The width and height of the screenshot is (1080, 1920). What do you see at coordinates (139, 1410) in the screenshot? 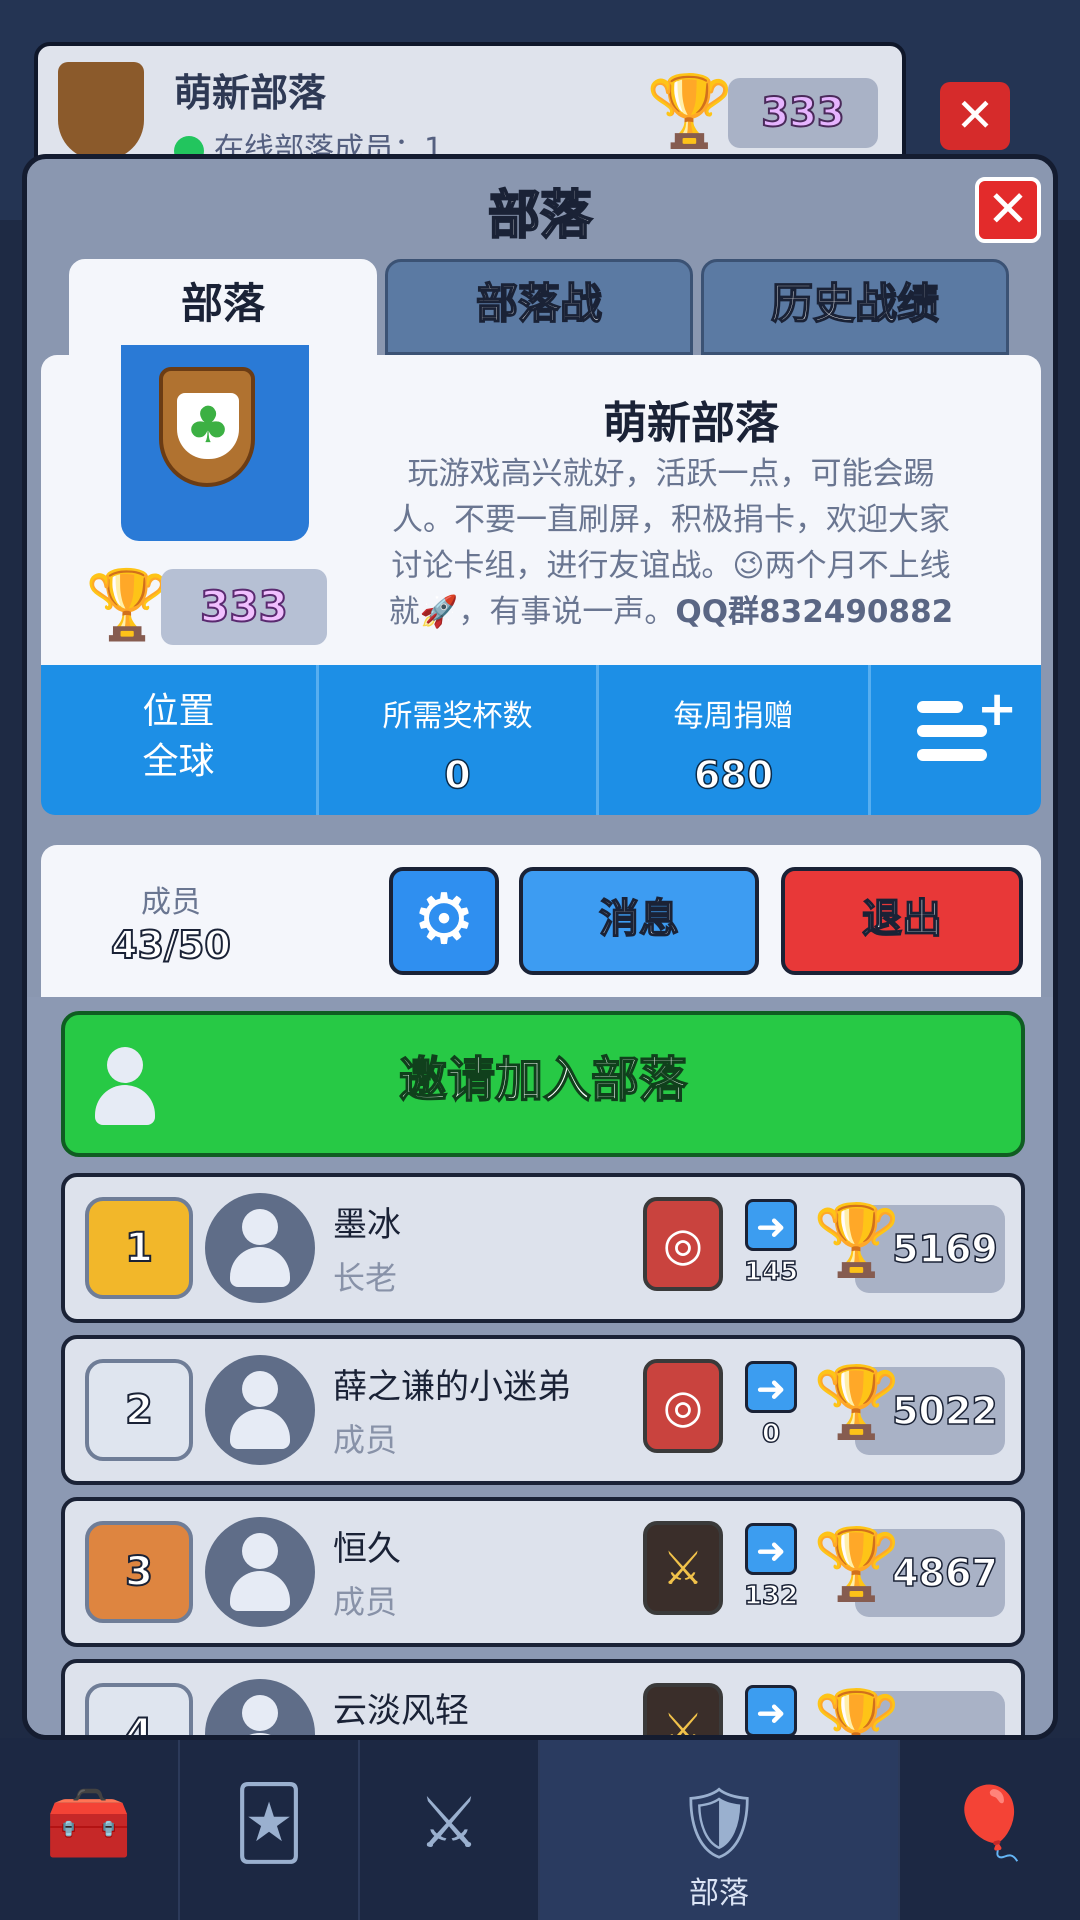
I see `member-rank: 2` at bounding box center [139, 1410].